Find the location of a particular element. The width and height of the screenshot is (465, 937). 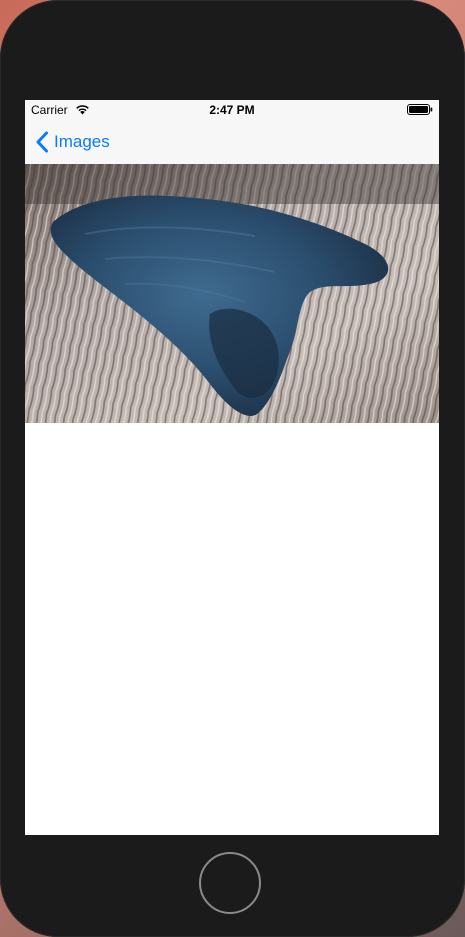

back-button: Images is located at coordinates (72, 142).